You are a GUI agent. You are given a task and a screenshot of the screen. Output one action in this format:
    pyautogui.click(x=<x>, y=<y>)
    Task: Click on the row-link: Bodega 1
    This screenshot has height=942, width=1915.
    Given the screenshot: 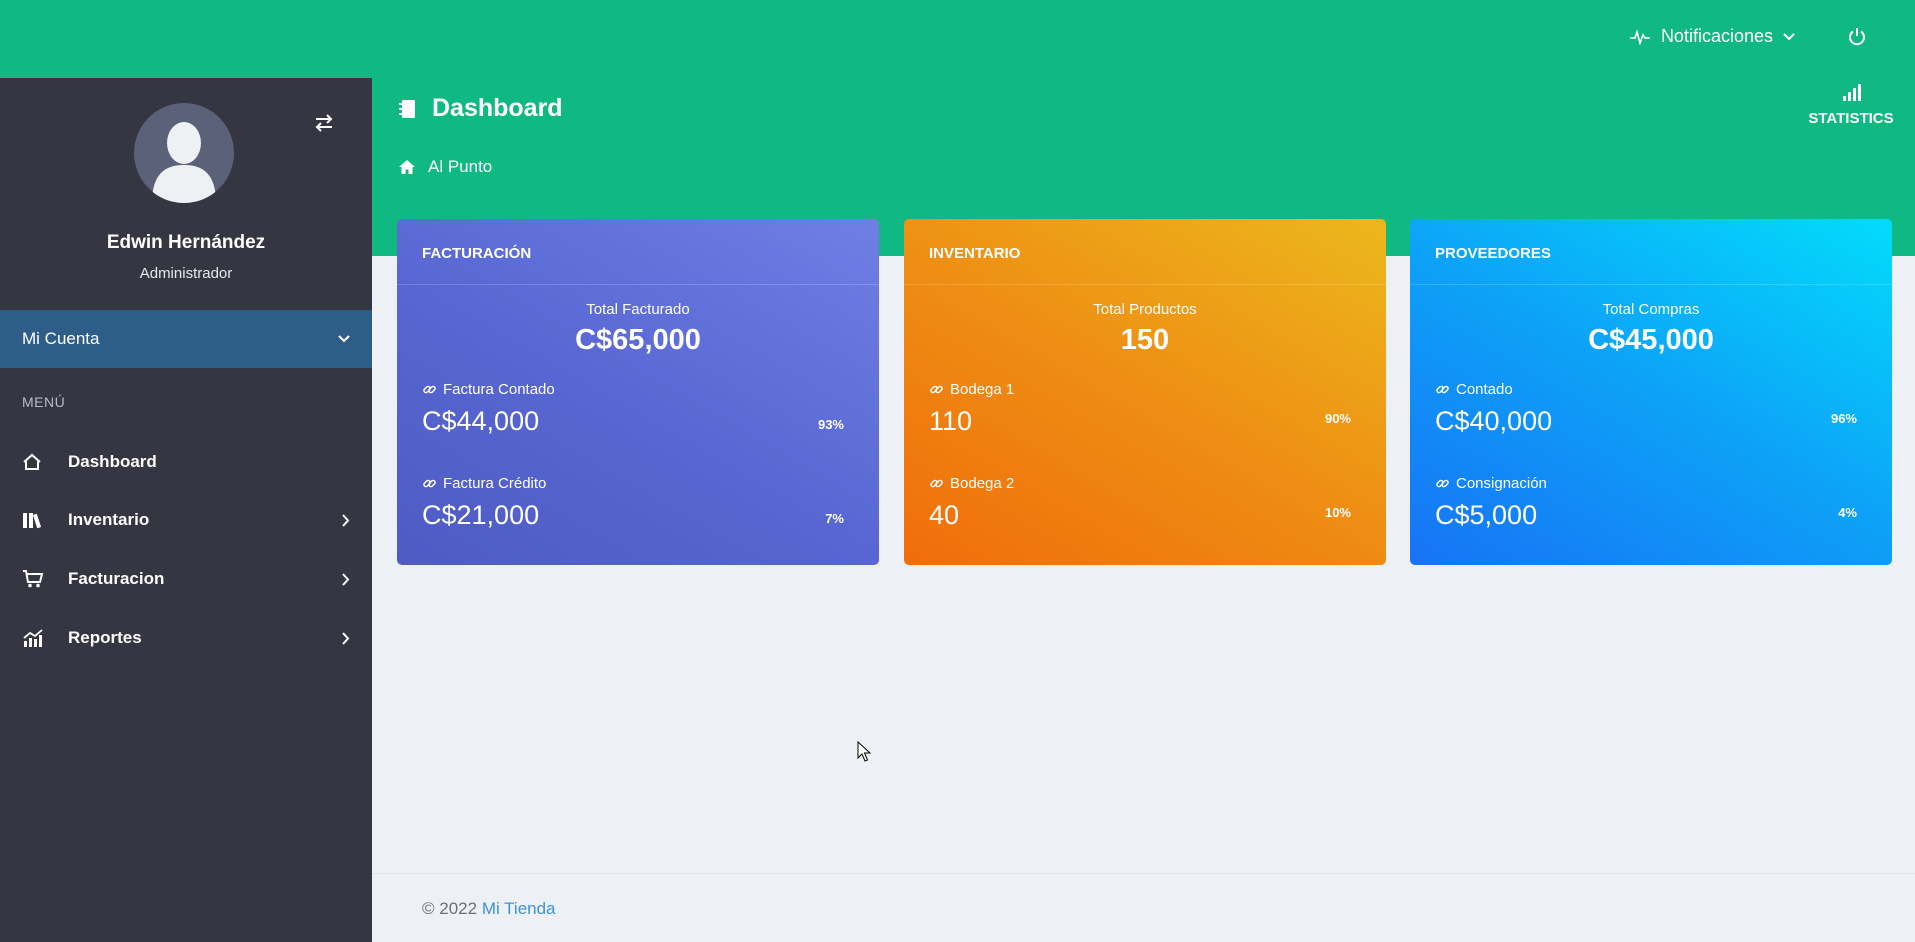 What is the action you would take?
    pyautogui.click(x=1145, y=389)
    